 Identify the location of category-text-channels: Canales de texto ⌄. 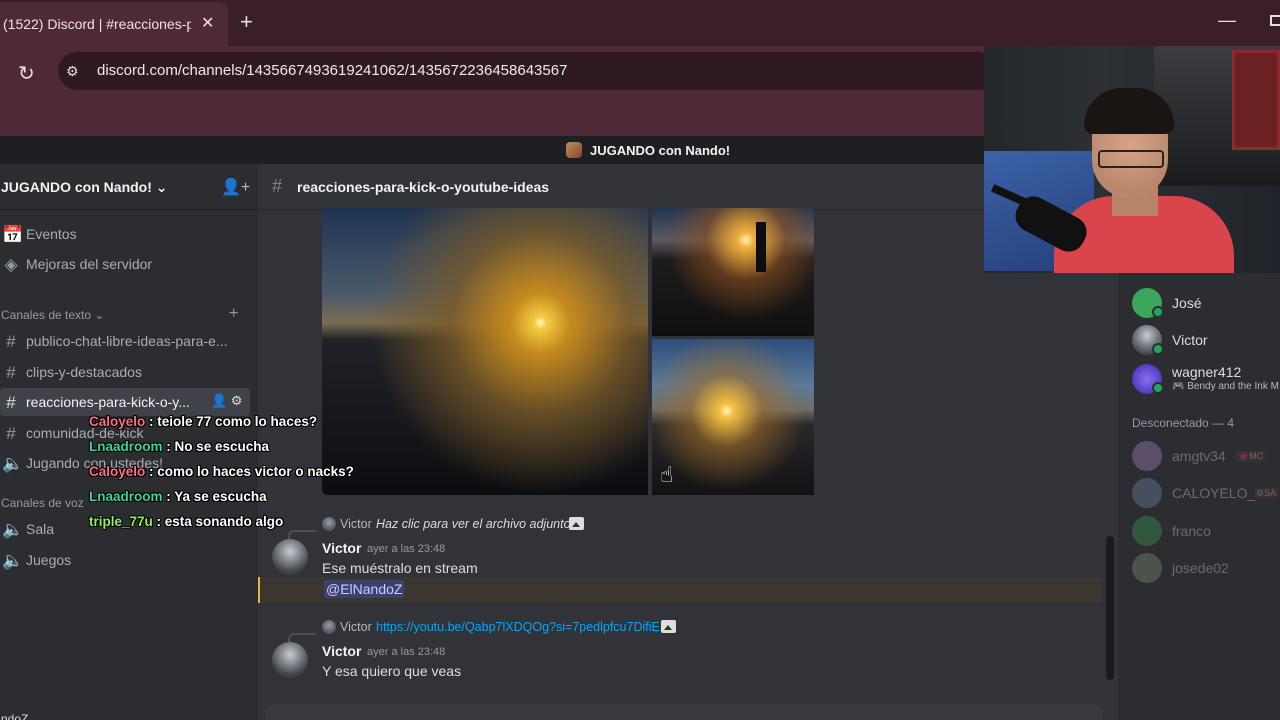
(52, 315).